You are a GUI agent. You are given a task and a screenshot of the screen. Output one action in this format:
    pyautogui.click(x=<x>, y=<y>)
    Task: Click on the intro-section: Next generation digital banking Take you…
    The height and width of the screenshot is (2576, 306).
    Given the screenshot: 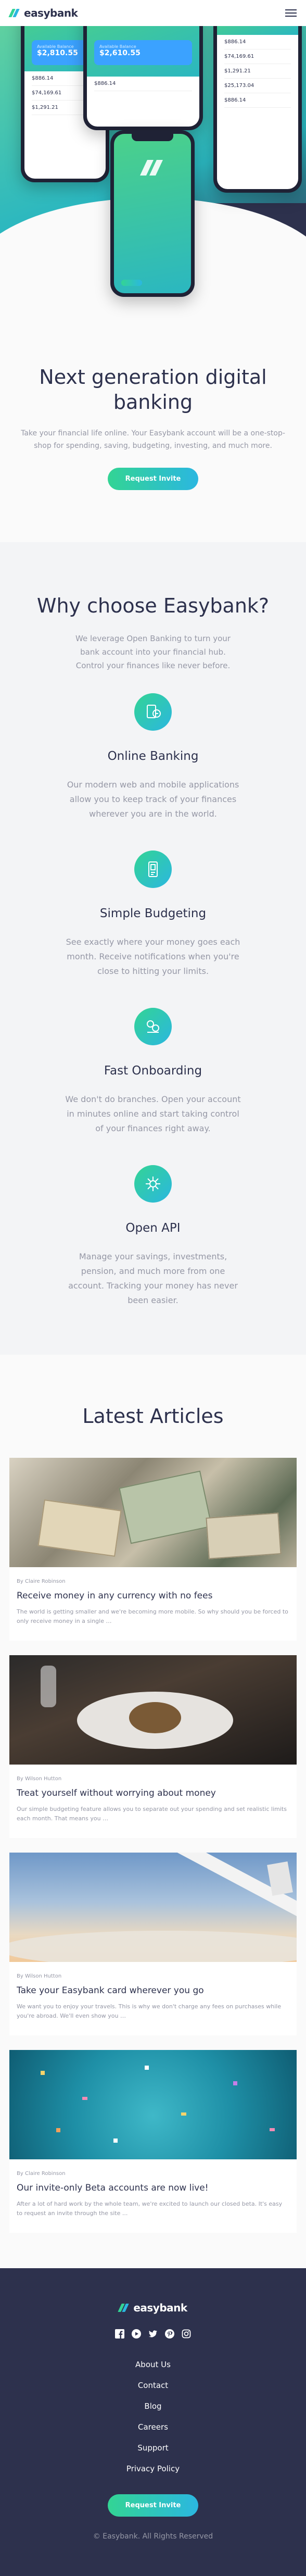 What is the action you would take?
    pyautogui.click(x=153, y=437)
    